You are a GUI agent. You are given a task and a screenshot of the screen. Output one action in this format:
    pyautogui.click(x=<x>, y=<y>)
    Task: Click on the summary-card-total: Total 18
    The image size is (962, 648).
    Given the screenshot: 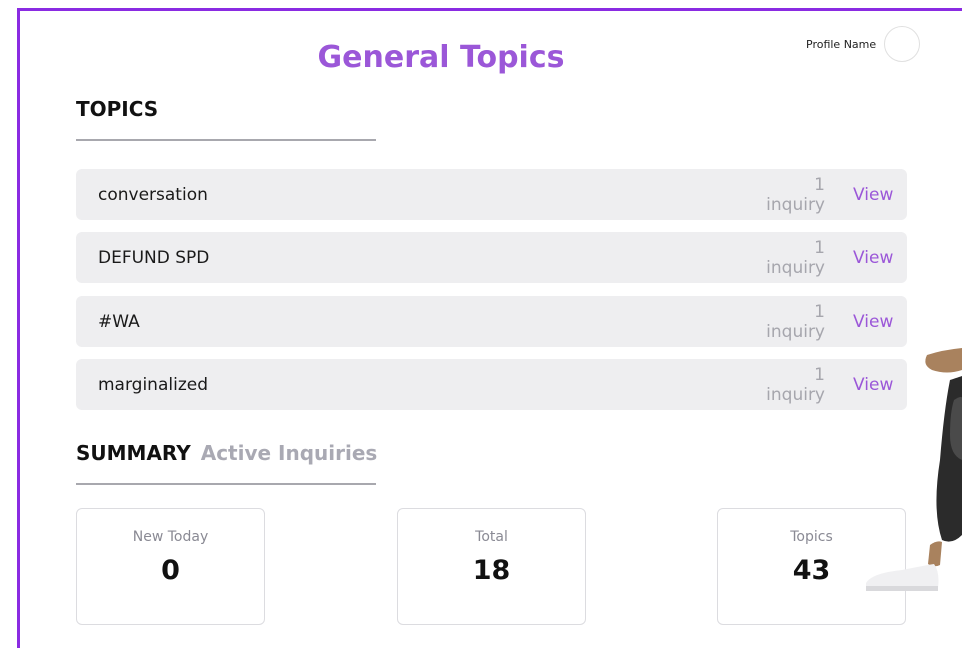 What is the action you would take?
    pyautogui.click(x=491, y=566)
    